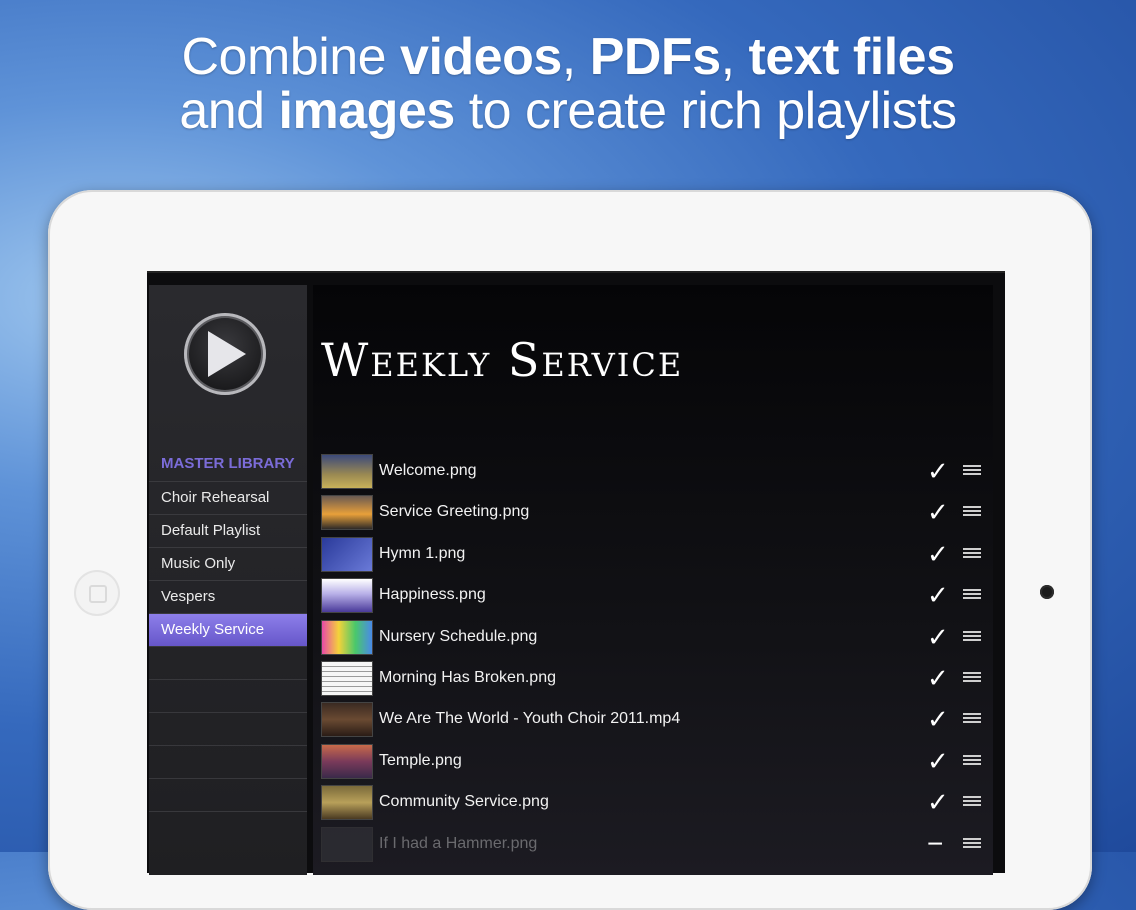  What do you see at coordinates (652, 470) in the screenshot?
I see `list-item: Welcome.png ✓` at bounding box center [652, 470].